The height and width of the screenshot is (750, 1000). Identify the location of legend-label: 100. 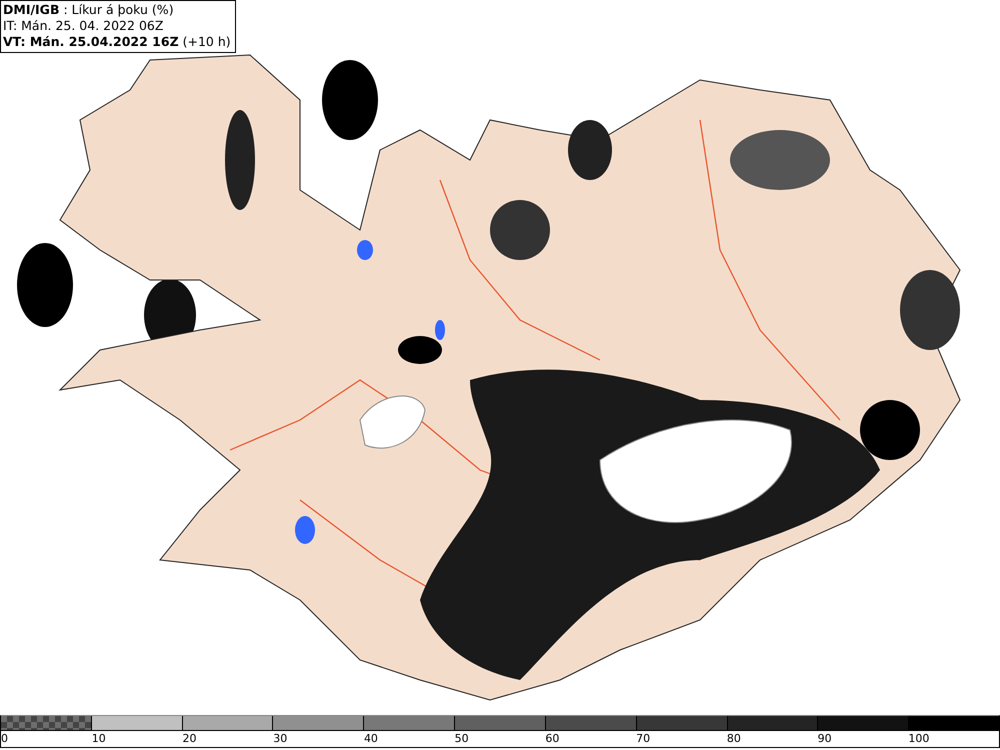
(919, 738).